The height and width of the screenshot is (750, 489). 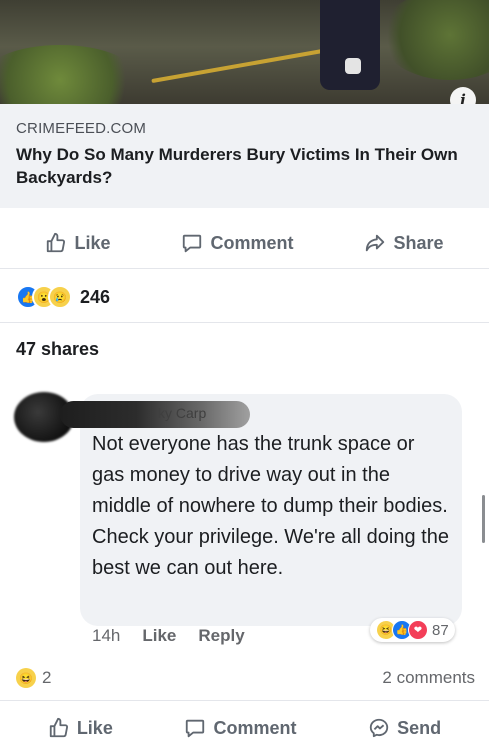 I want to click on comment-button: Comment, so click(x=237, y=243).